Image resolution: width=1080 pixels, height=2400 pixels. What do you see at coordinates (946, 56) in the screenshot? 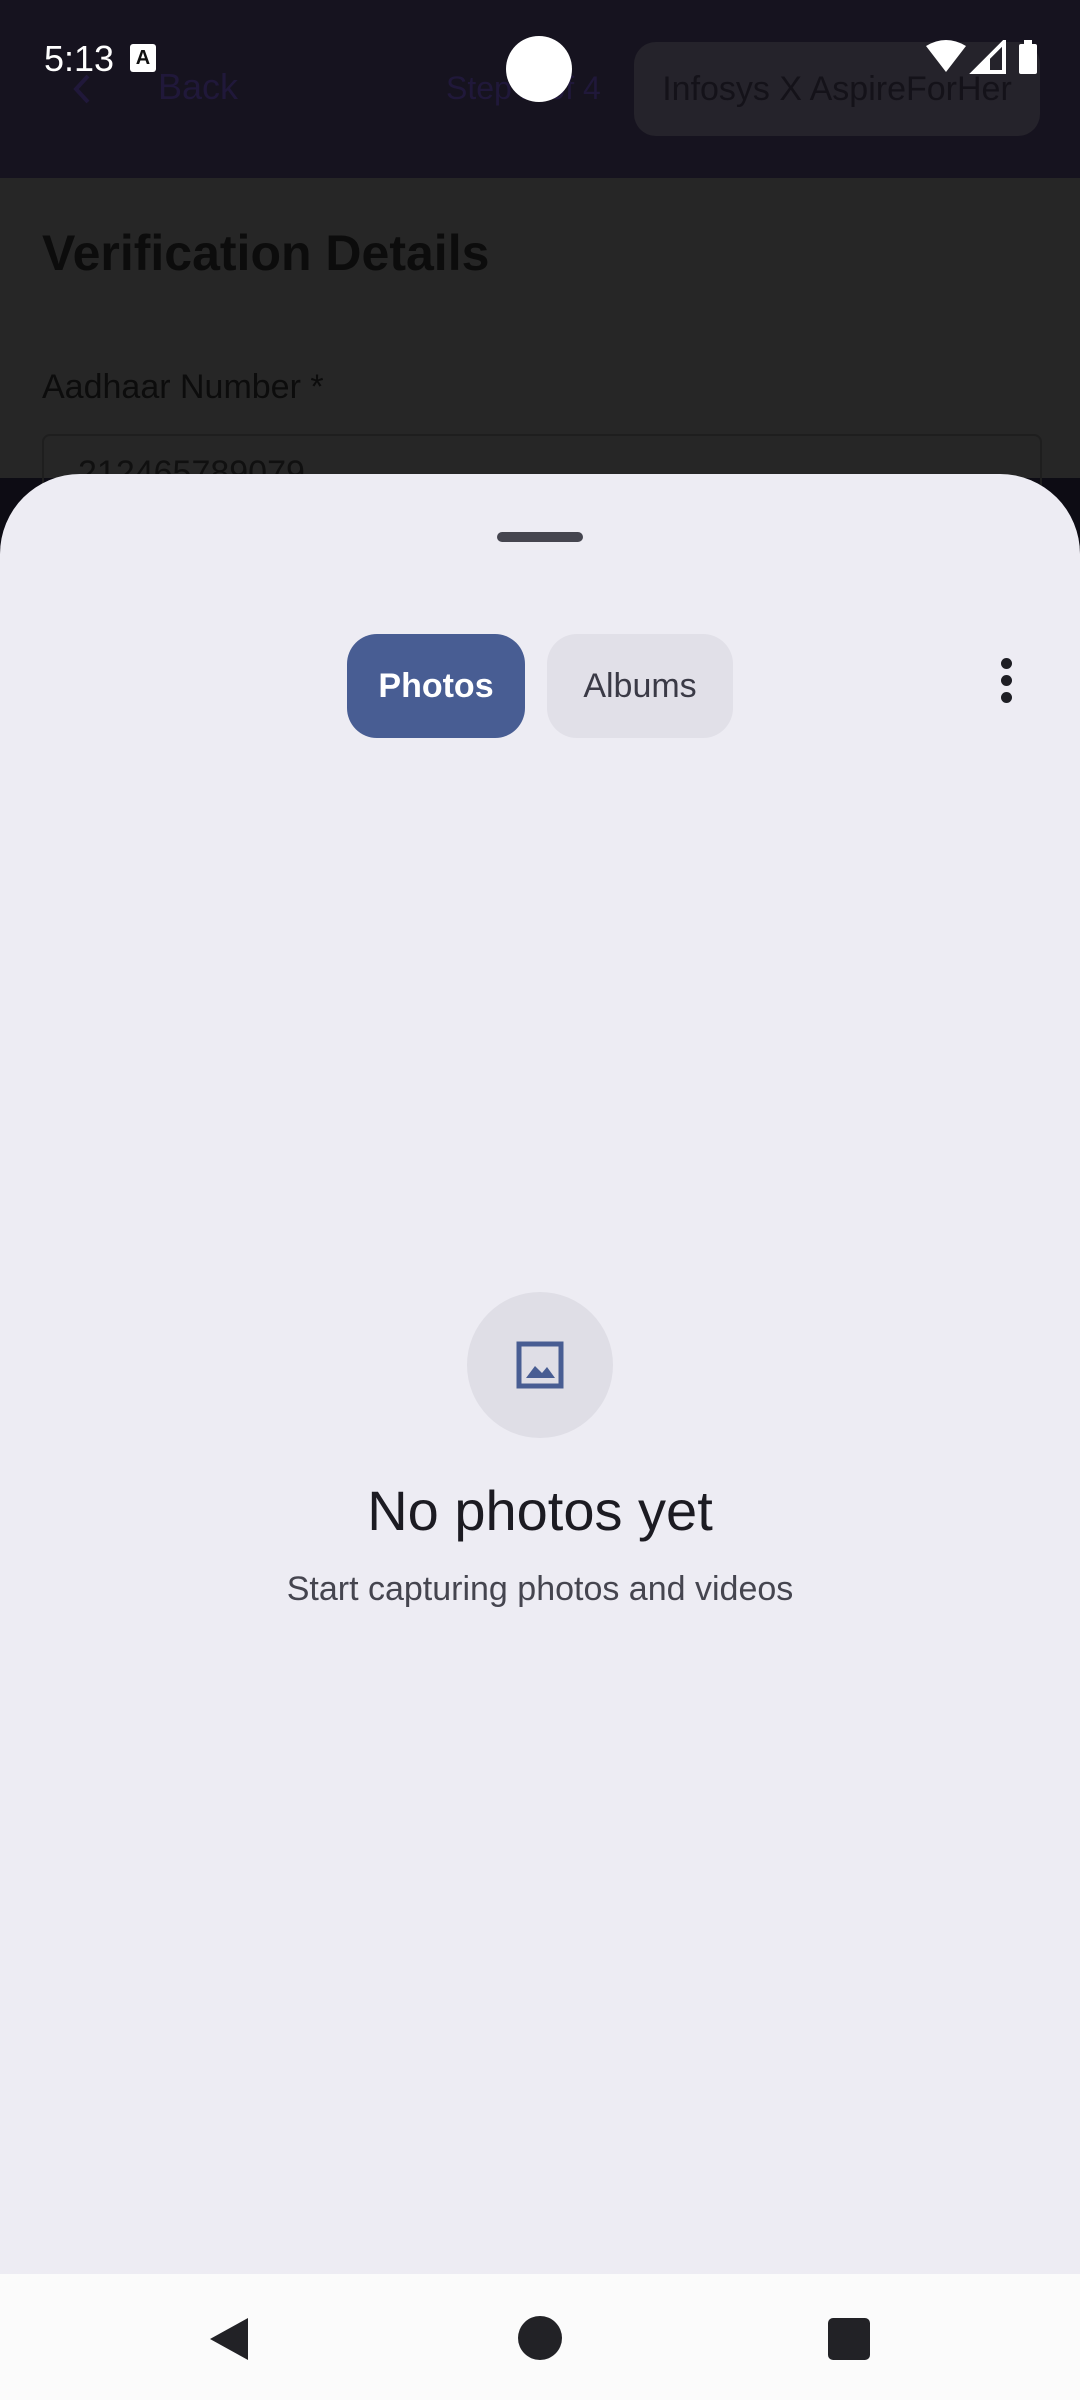
I see `wifi-icon` at bounding box center [946, 56].